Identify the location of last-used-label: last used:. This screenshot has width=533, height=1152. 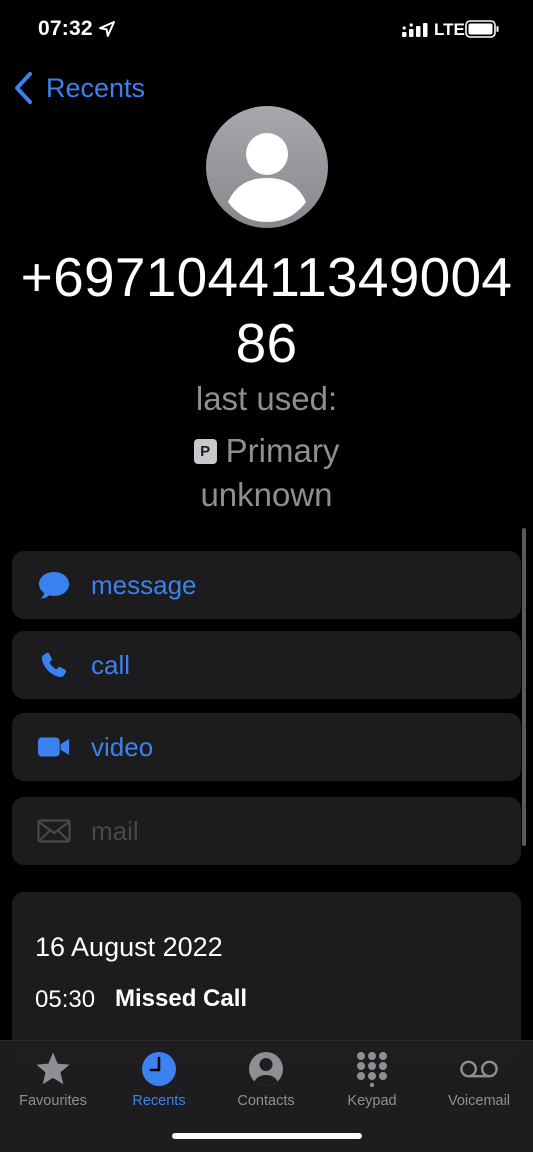
(266, 398).